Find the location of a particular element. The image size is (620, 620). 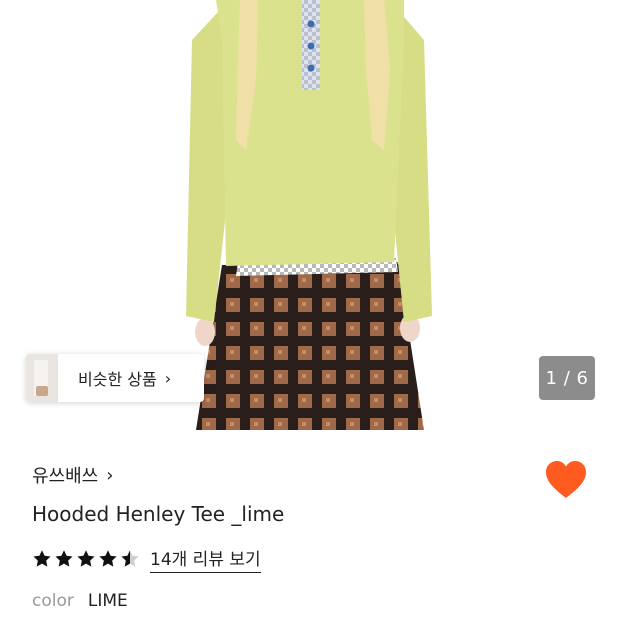

similar-products-label: 비슷한 상품 is located at coordinates (117, 379).